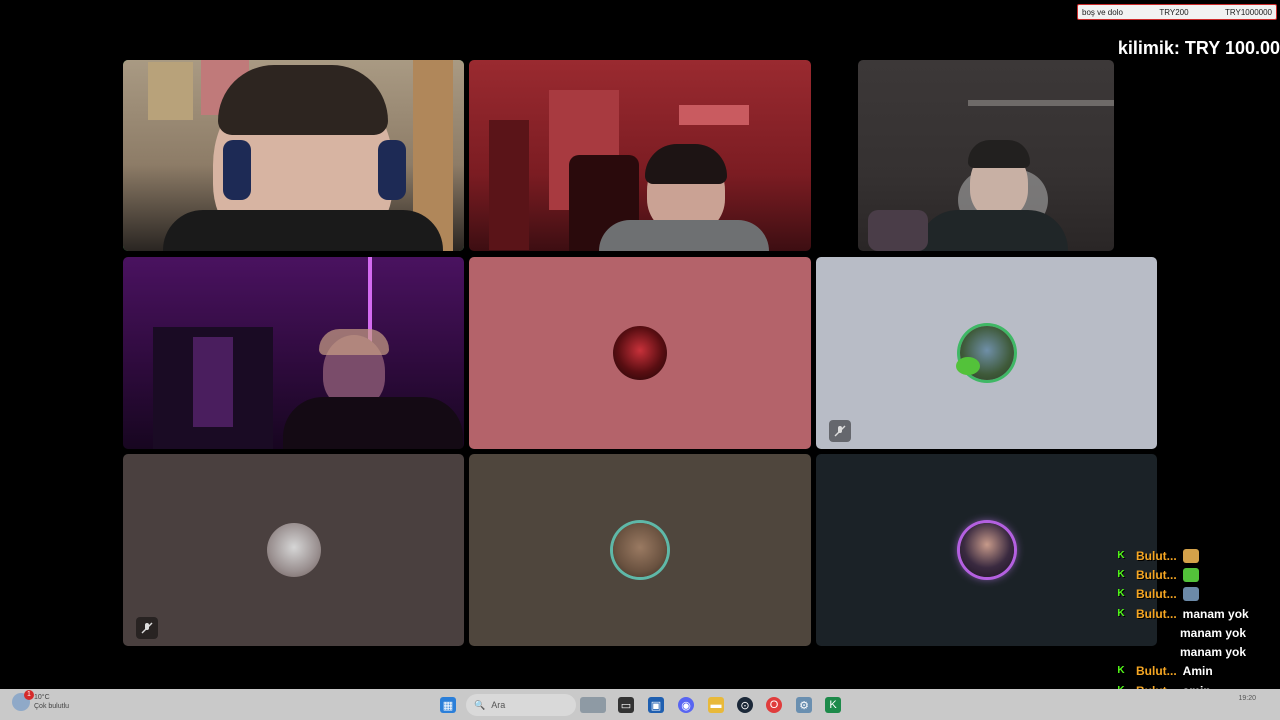  I want to click on steam-icon: ⊙, so click(745, 705).